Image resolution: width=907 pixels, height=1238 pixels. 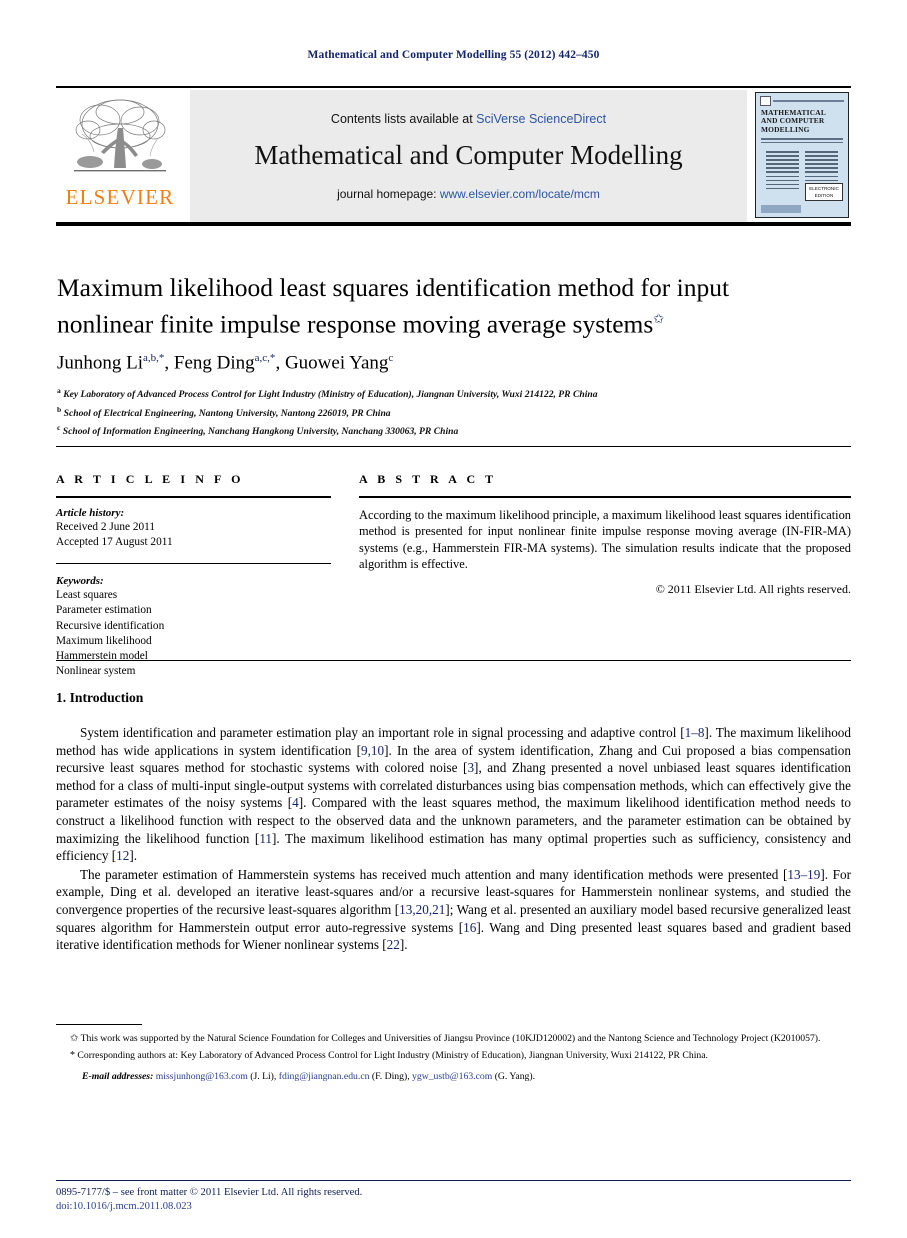 What do you see at coordinates (403, 118) in the screenshot?
I see `contents-prefix: Contents lists available at` at bounding box center [403, 118].